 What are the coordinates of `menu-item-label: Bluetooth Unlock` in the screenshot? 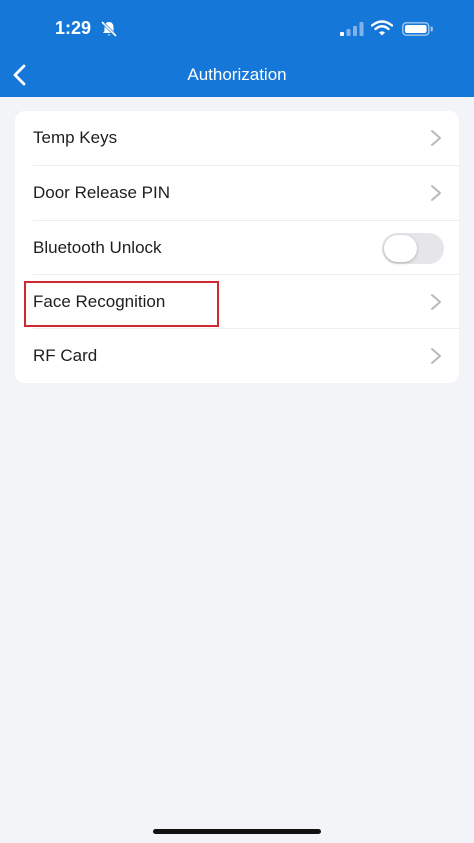 It's located at (97, 247).